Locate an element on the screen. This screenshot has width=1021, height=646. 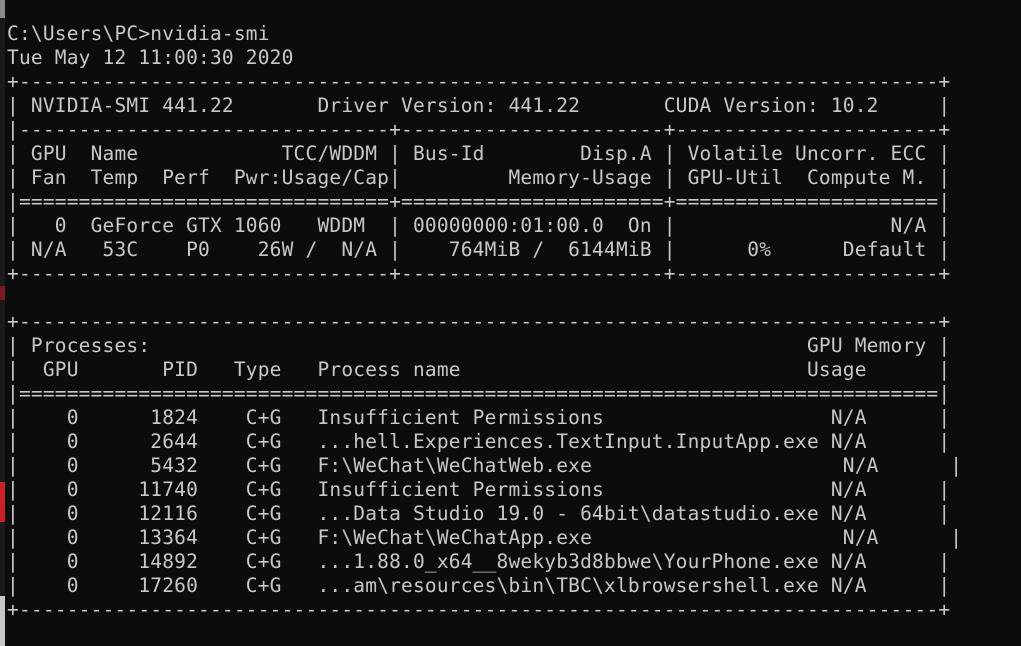
prompt-line: C:\Users\PC>nvidia-smi is located at coordinates (138, 33).